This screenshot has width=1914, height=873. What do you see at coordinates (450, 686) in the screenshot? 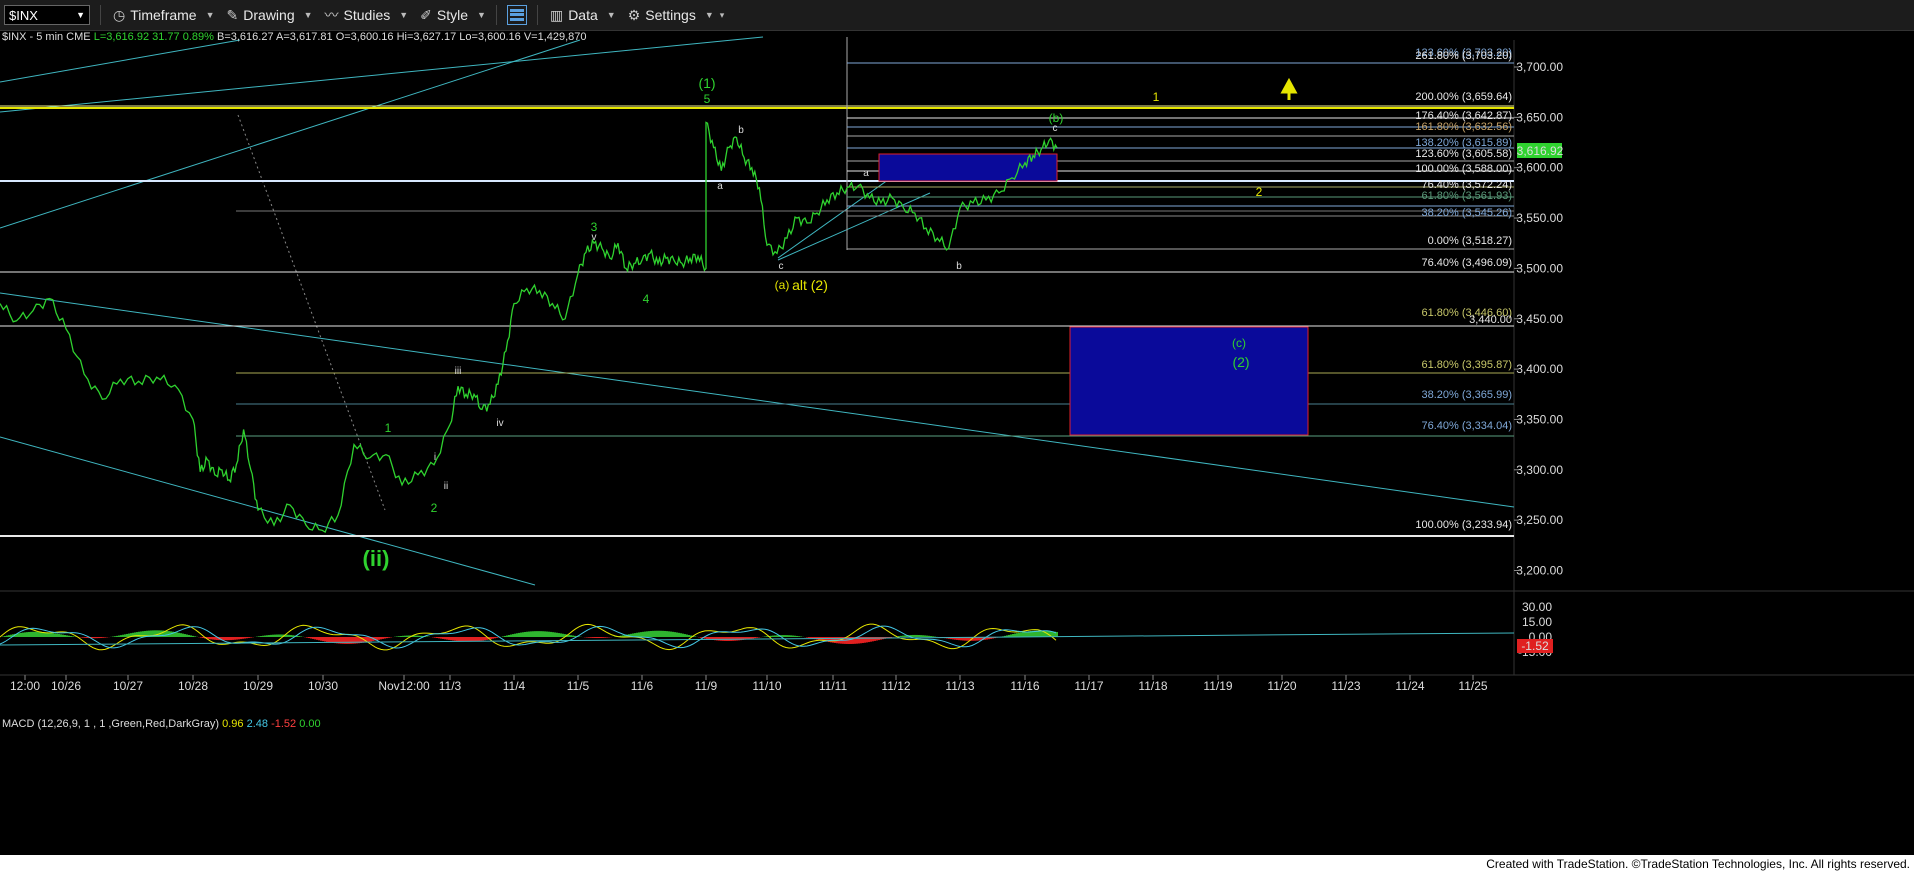
I see `time-tick-label: 11/3` at bounding box center [450, 686].